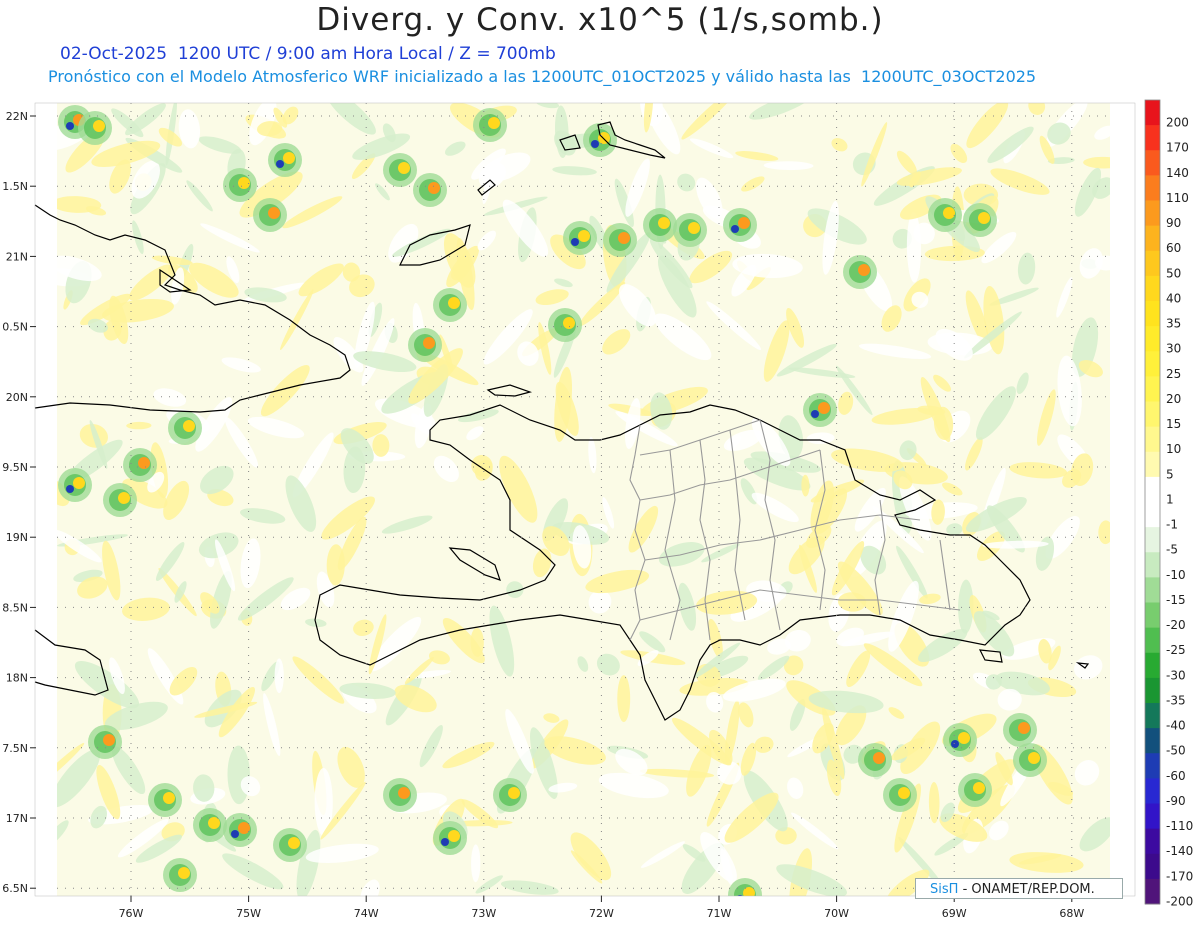 Image resolution: width=1200 pixels, height=927 pixels. Describe the element at coordinates (1176, 600) in the screenshot. I see `colorbar-label: -15` at that location.